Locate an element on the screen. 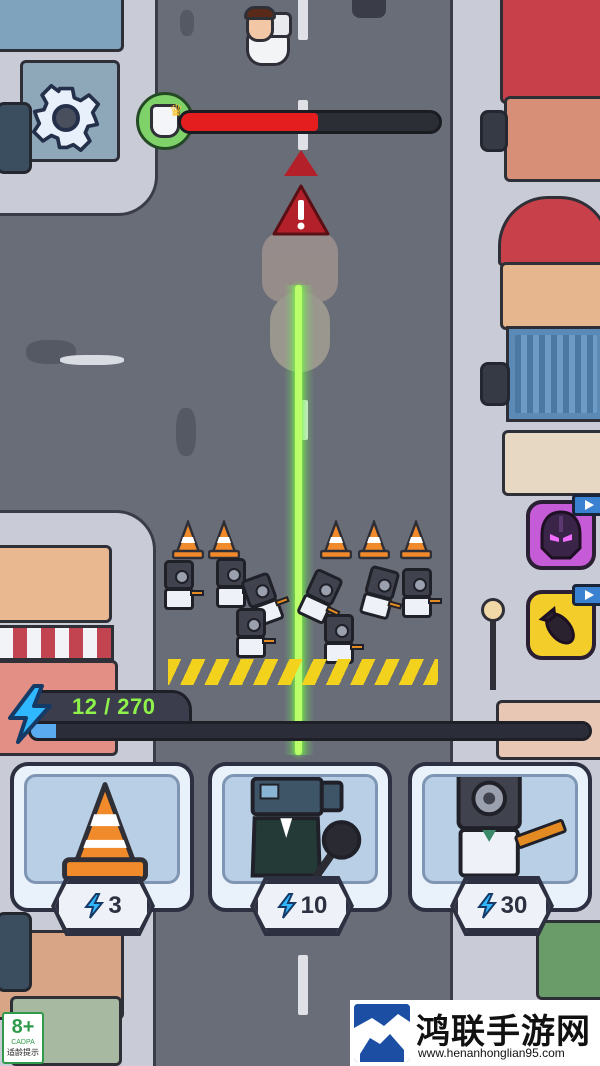 The width and height of the screenshot is (600, 1066). cost-badge: 30 is located at coordinates (502, 906).